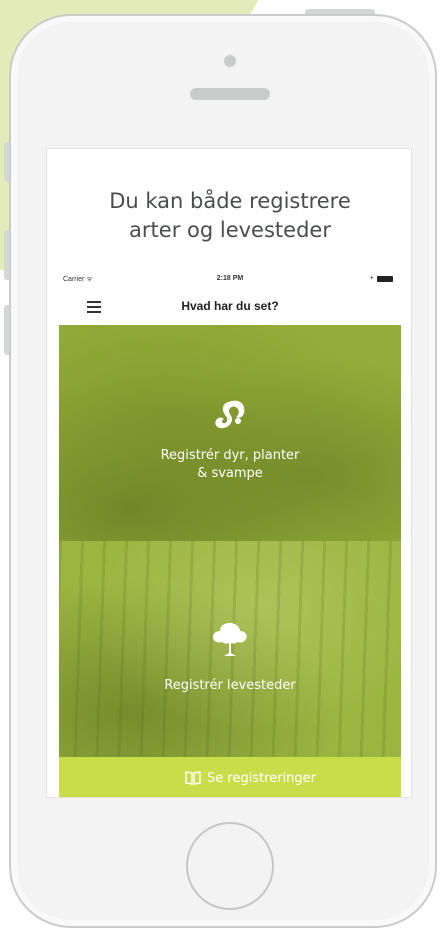 Image resolution: width=441 pixels, height=934 pixels. What do you see at coordinates (229, 639) in the screenshot?
I see `tree-icon` at bounding box center [229, 639].